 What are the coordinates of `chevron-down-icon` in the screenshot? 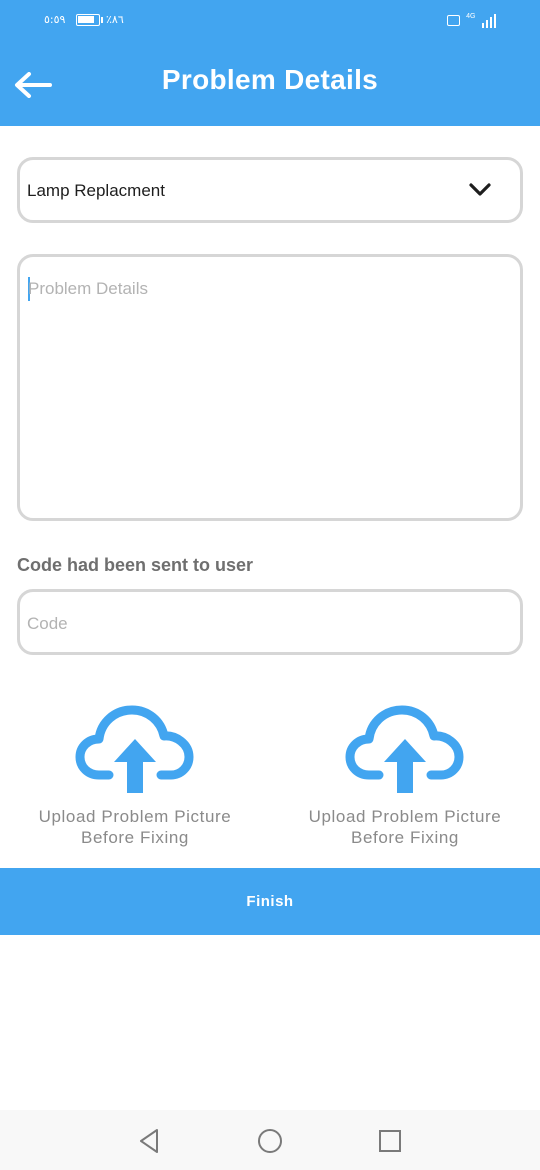 It's located at (480, 189).